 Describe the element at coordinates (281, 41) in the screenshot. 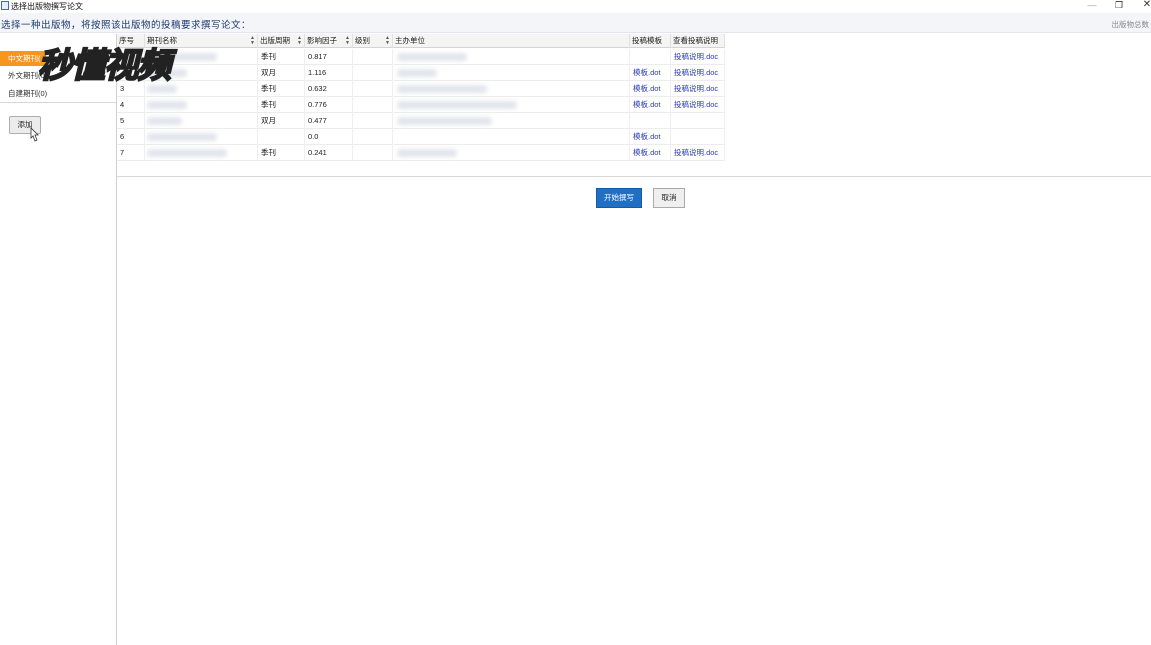

I see `column-header-cycle: 出版周期 ▲ ▼` at that location.